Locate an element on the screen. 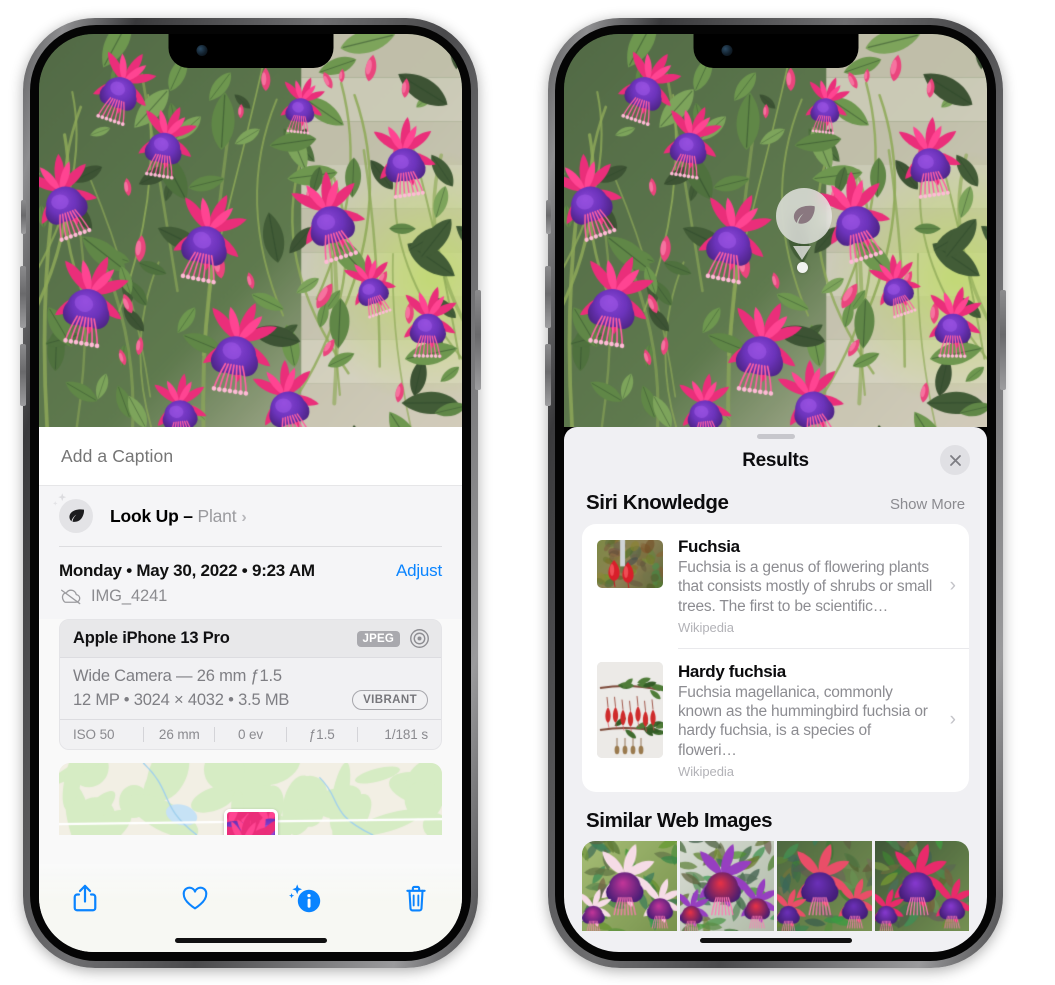 This screenshot has height=985, width=1055. lens-info: Wide Camera — 26 mm ƒ1.5 is located at coordinates (177, 676).